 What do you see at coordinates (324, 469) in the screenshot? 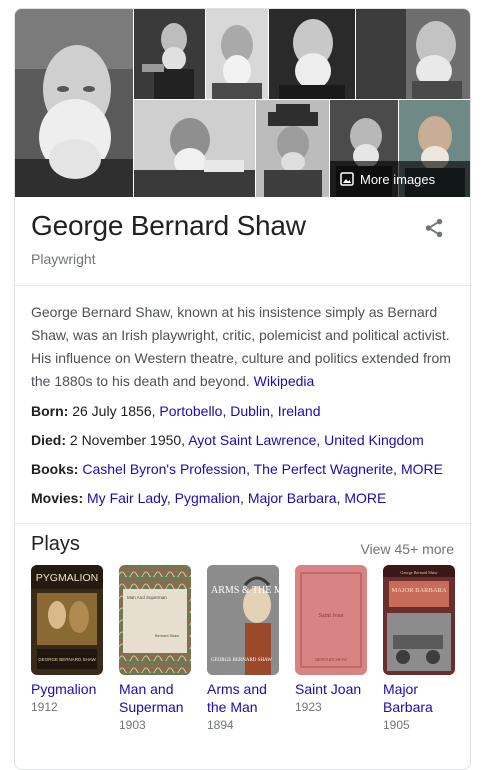
I see `book-link: The Perfect Wagnerite` at bounding box center [324, 469].